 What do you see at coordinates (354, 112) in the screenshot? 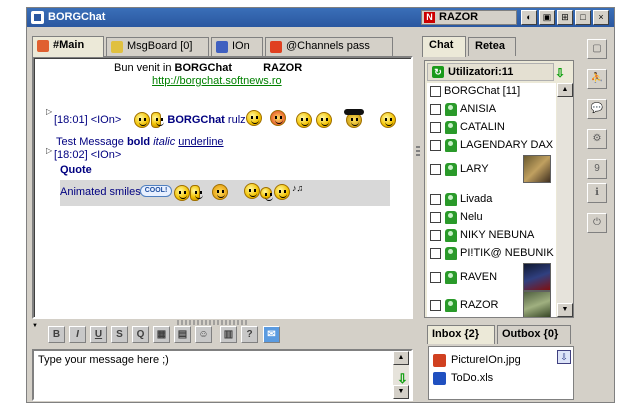
I see `hat-icon` at bounding box center [354, 112].